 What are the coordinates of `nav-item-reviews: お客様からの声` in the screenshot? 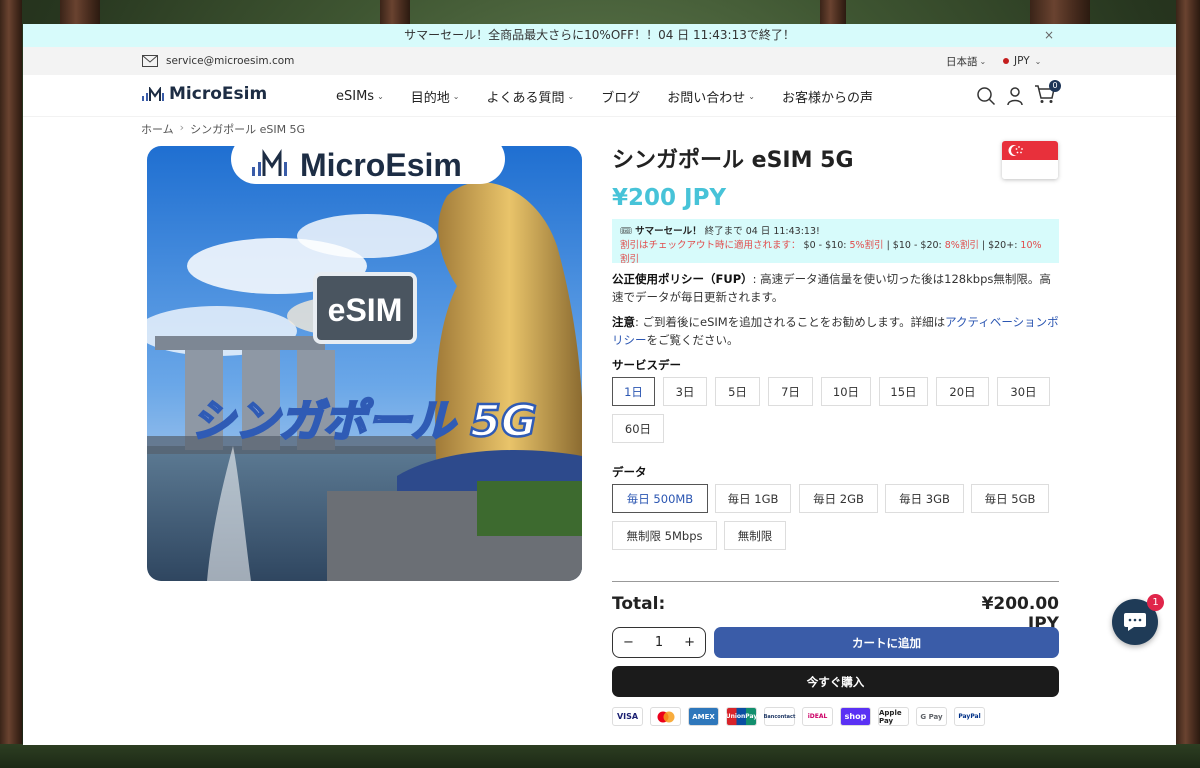 It's located at (827, 96).